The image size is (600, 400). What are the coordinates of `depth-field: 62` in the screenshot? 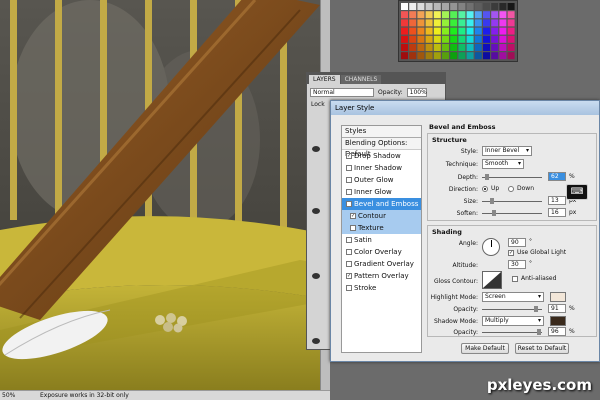 It's located at (557, 176).